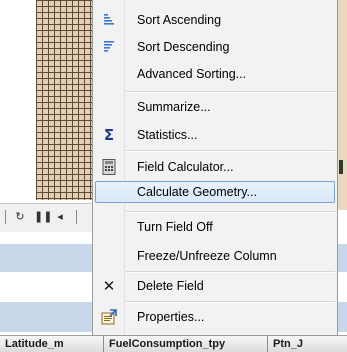 The height and width of the screenshot is (352, 347). What do you see at coordinates (60, 217) in the screenshot?
I see `first-record-icon: ◂` at bounding box center [60, 217].